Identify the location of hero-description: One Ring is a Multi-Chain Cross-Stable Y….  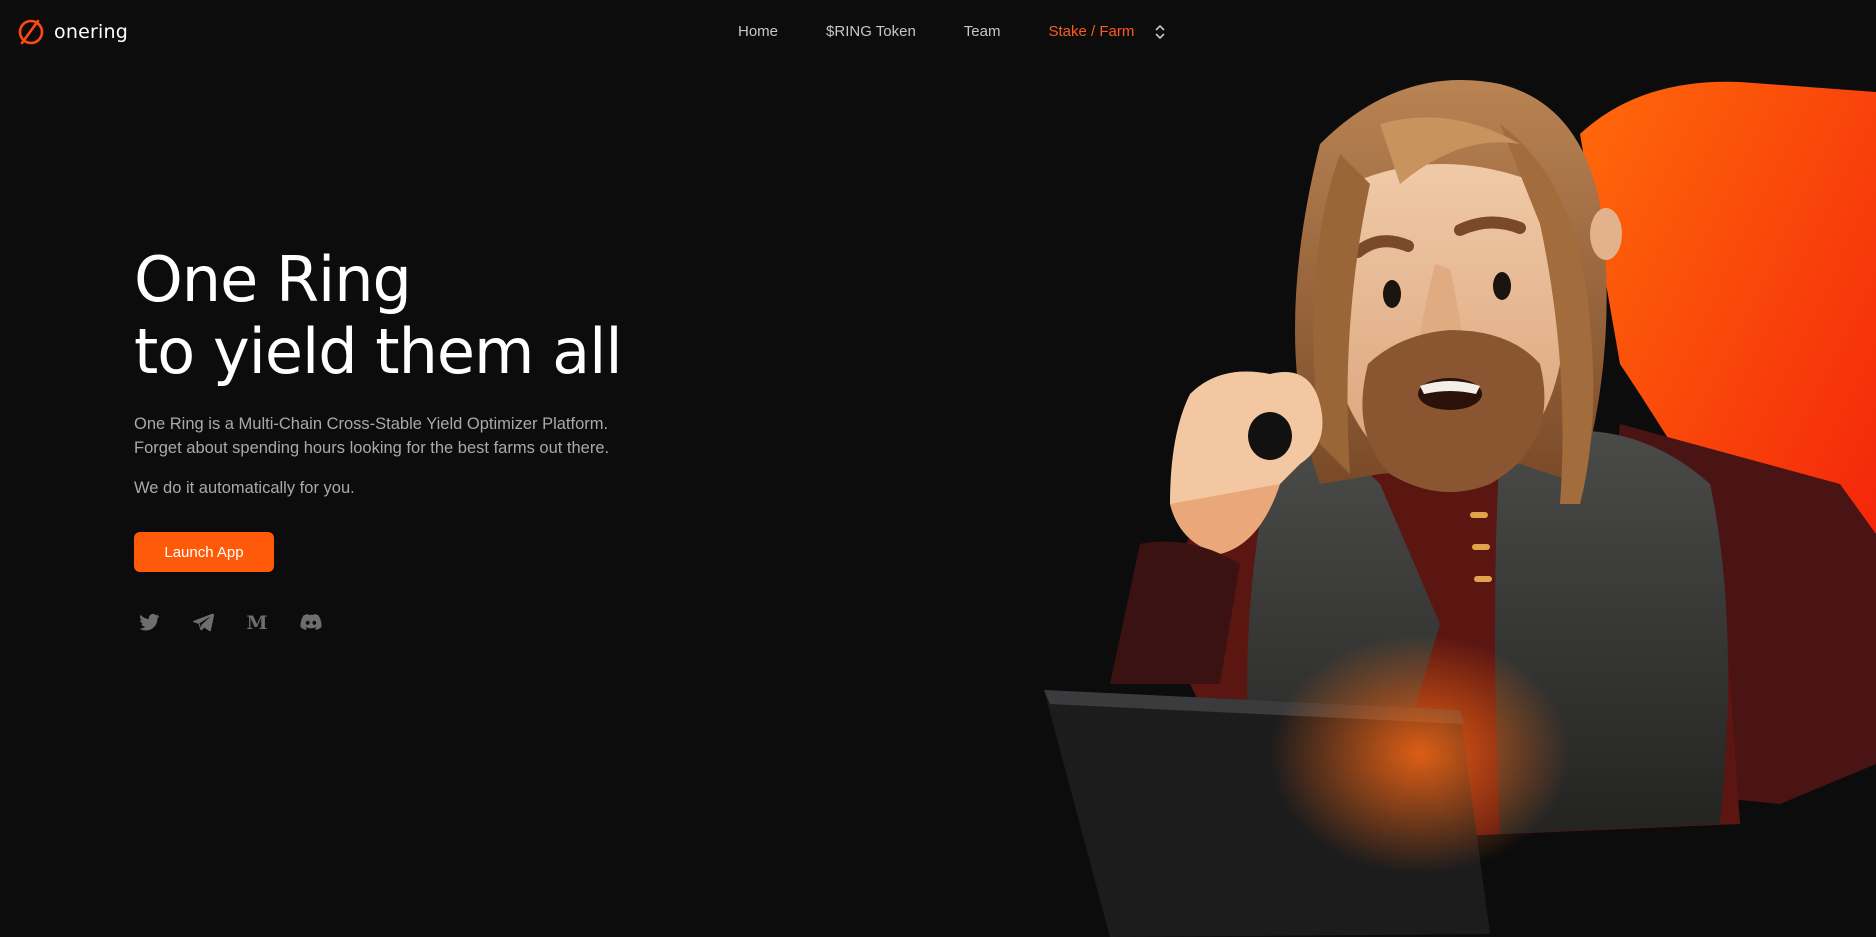
(371, 436).